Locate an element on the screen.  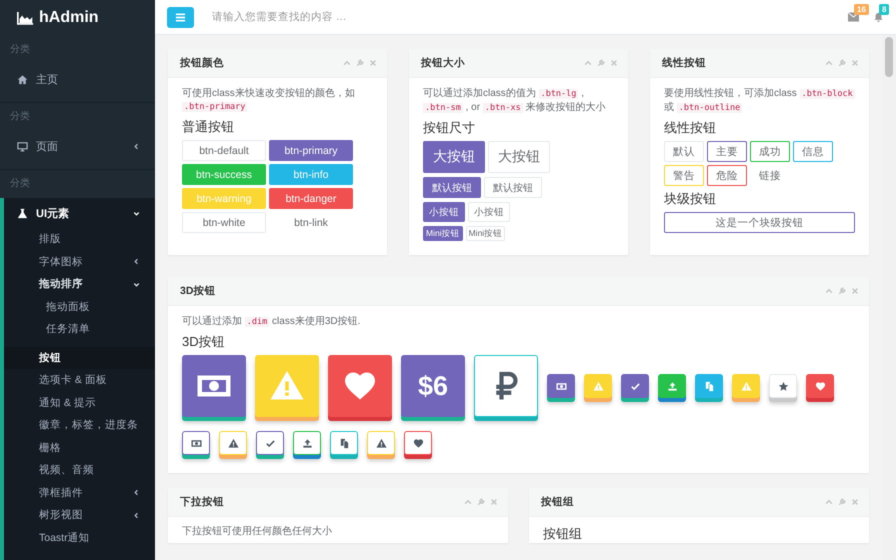
section-heading: 3D按钮 is located at coordinates (204, 342).